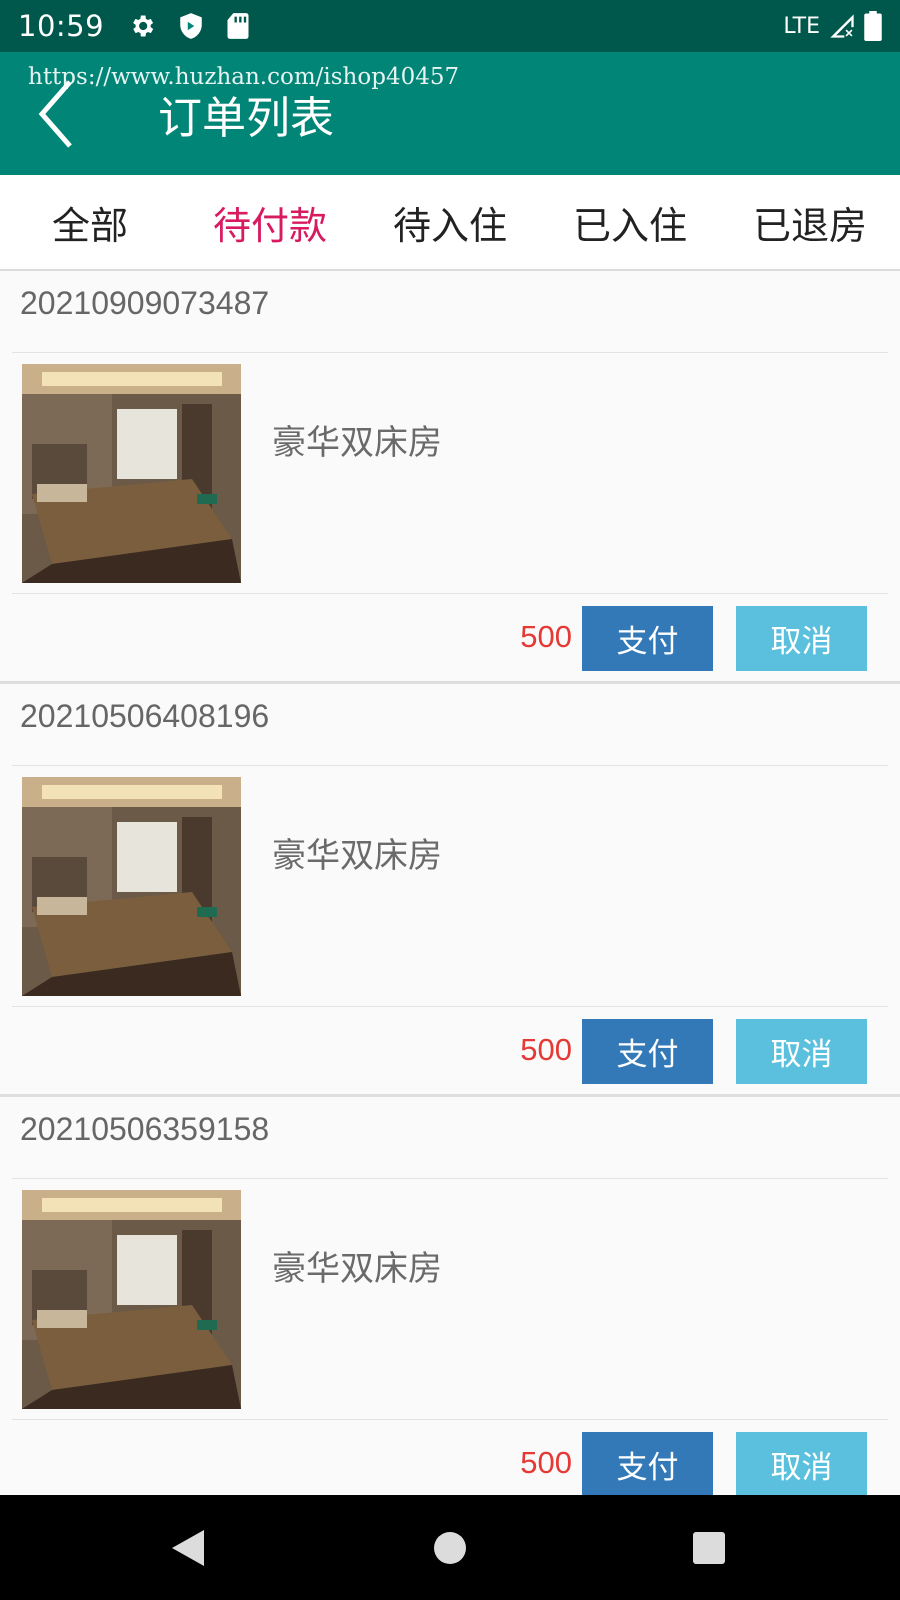  I want to click on status-system-icons: LTE, so click(832, 26).